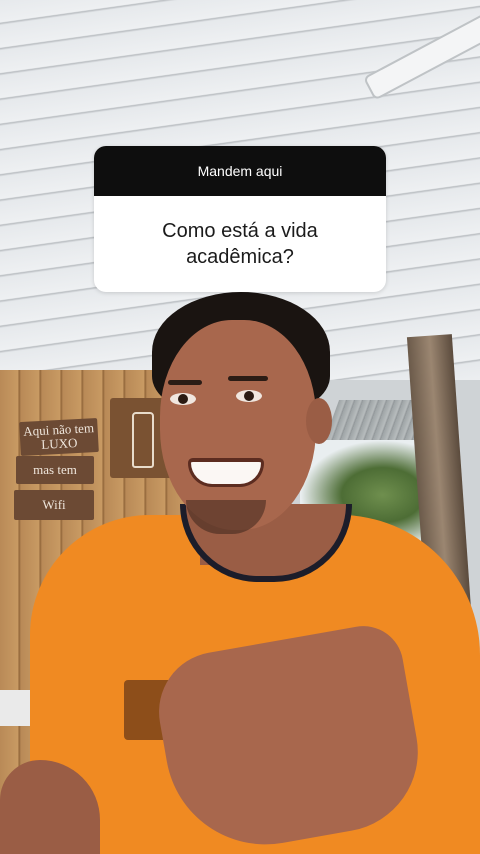 Image resolution: width=480 pixels, height=854 pixels. What do you see at coordinates (59, 437) in the screenshot?
I see `sign-luxo: Aqui não tem LUXO` at bounding box center [59, 437].